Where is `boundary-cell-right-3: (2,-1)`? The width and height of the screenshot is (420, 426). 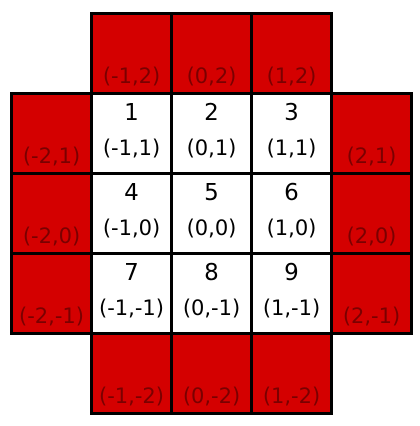 boundary-cell-right-3: (2,-1) is located at coordinates (371, 293).